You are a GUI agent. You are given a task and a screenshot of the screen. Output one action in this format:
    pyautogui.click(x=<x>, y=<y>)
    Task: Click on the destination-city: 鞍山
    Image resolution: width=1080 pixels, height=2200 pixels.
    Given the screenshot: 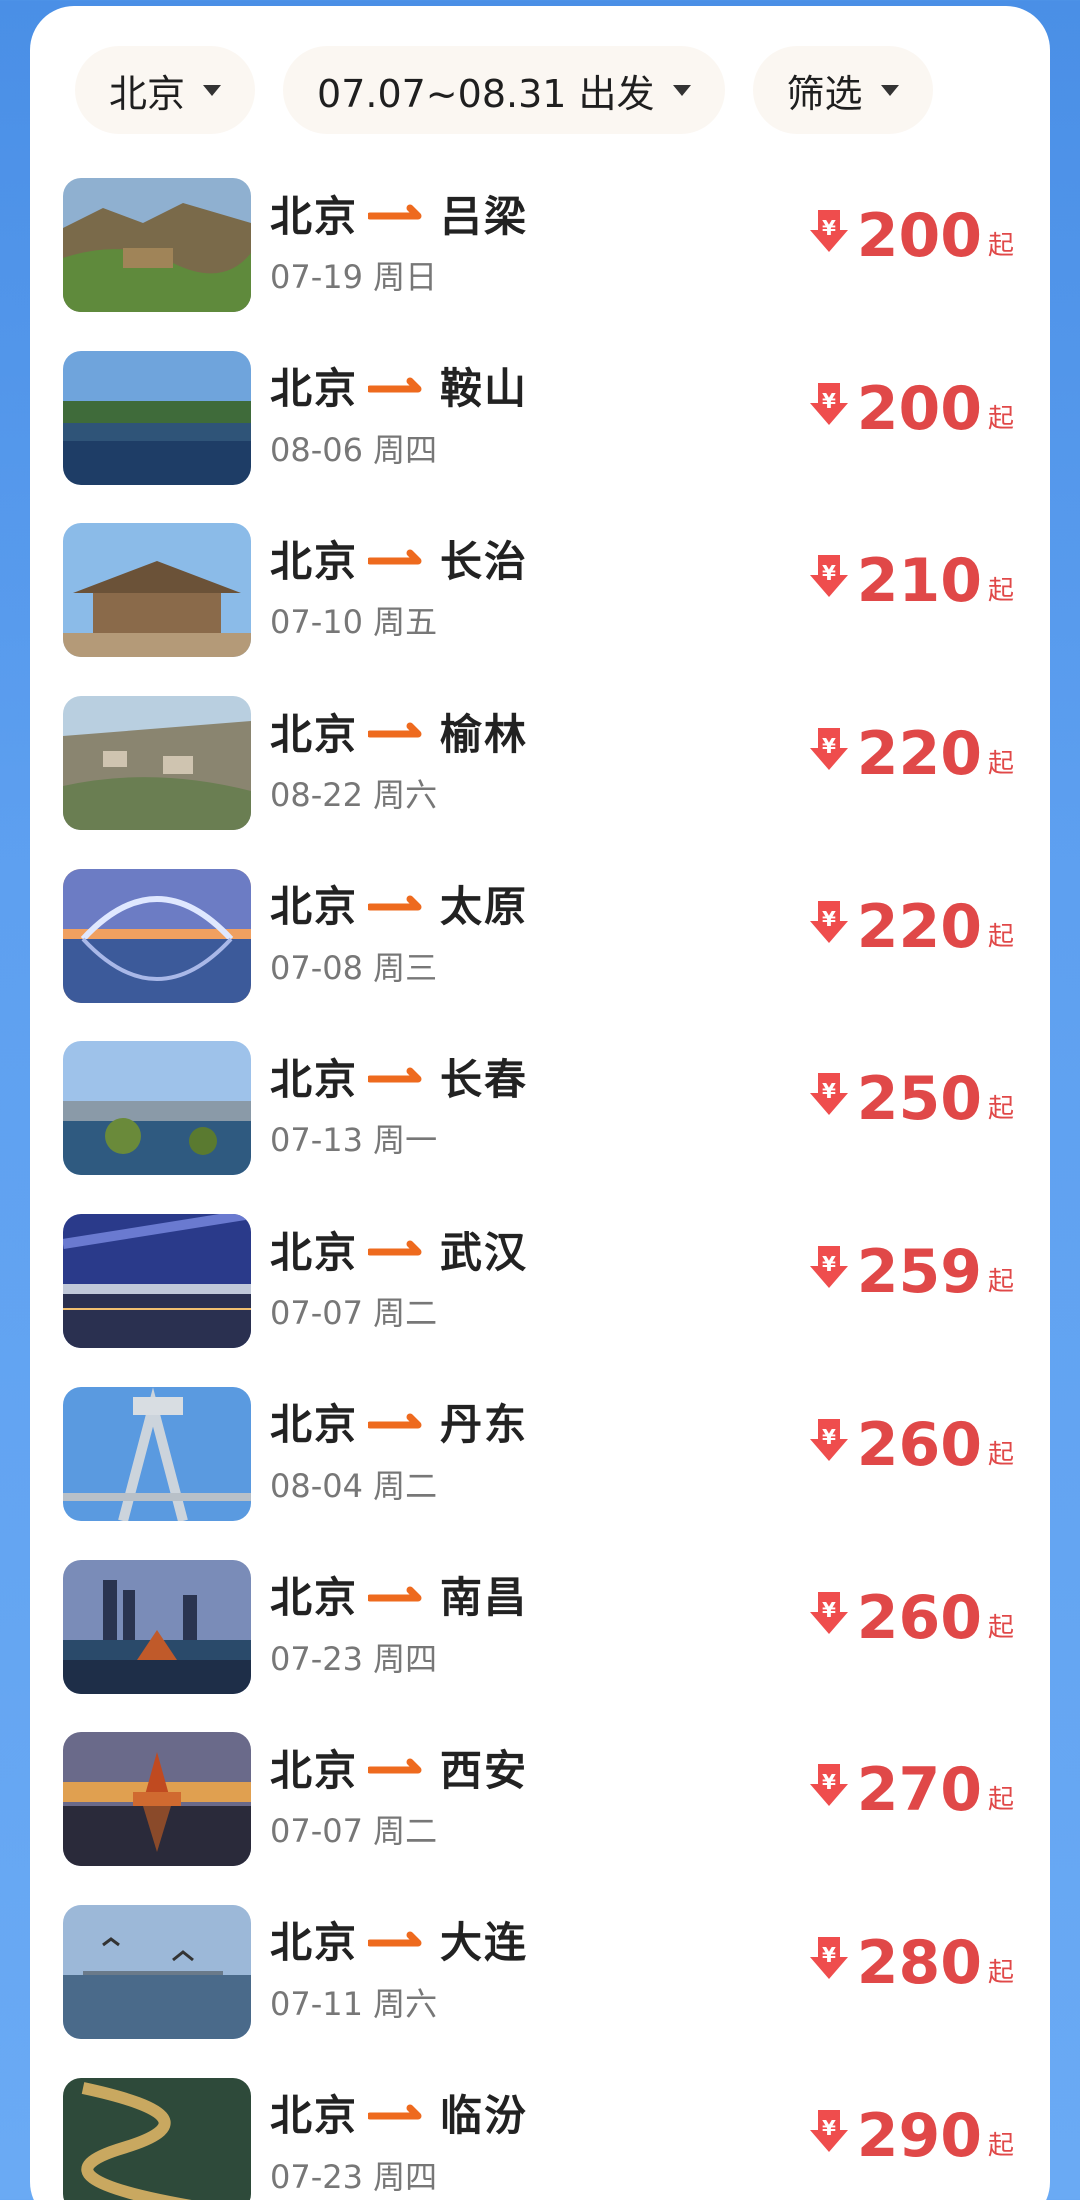 What is the action you would take?
    pyautogui.click(x=484, y=389)
    